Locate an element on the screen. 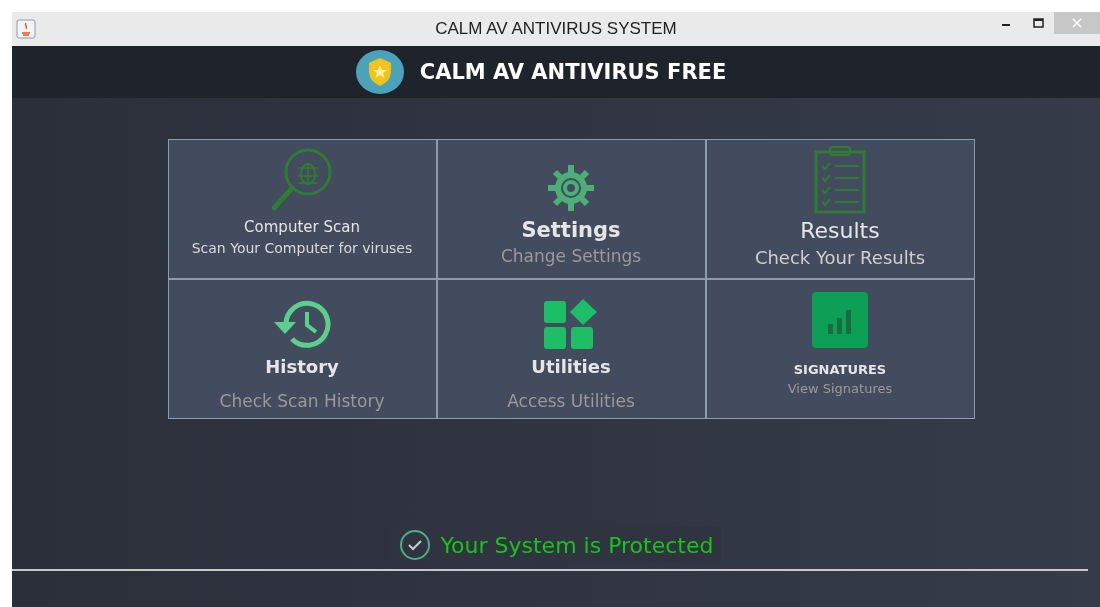  apps-grid-icon is located at coordinates (571, 324).